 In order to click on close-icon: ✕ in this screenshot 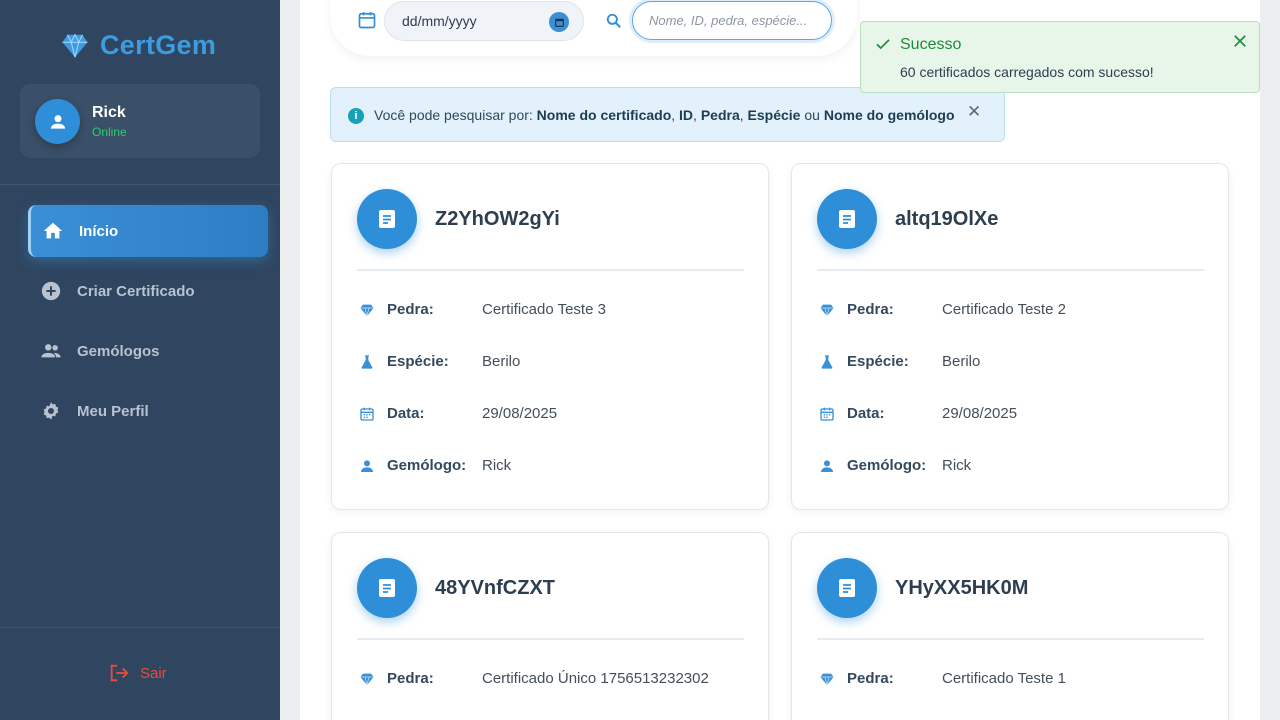, I will do `click(975, 111)`.